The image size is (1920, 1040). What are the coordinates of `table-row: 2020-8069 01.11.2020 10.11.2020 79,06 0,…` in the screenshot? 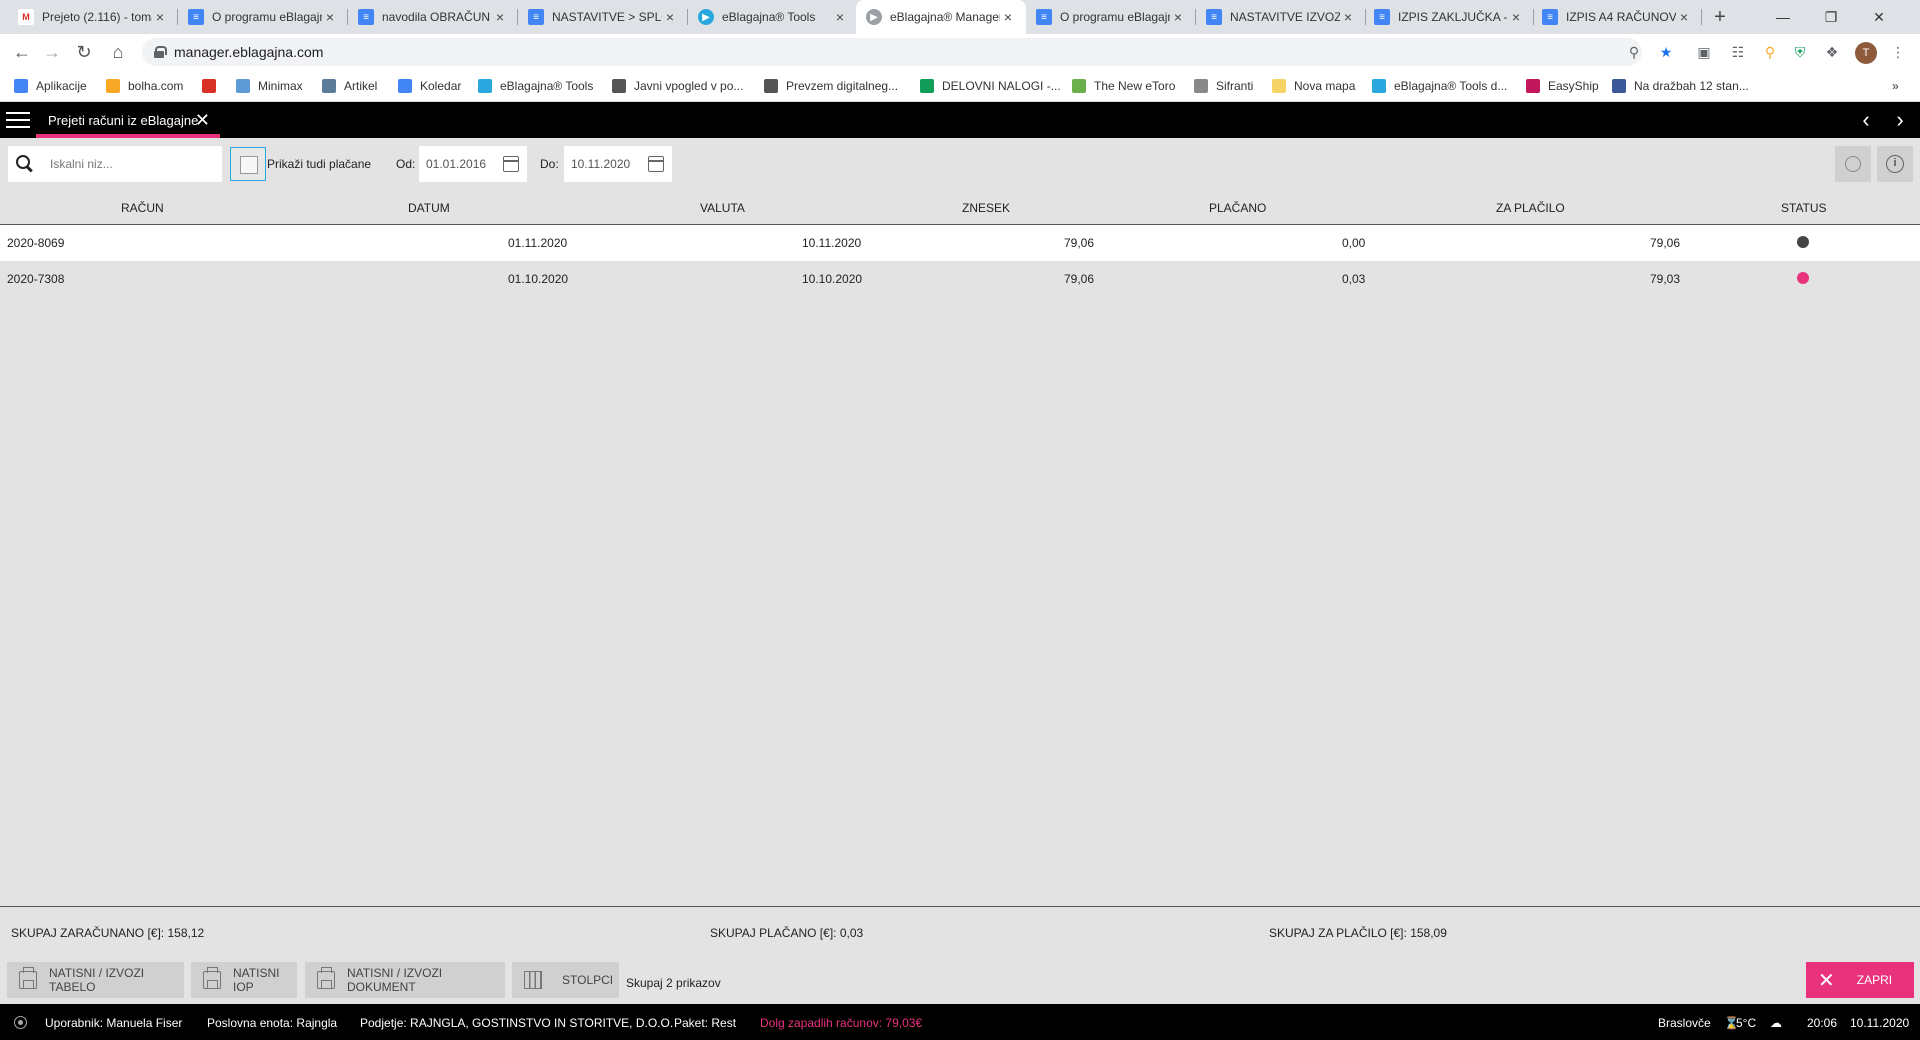 It's located at (960, 243).